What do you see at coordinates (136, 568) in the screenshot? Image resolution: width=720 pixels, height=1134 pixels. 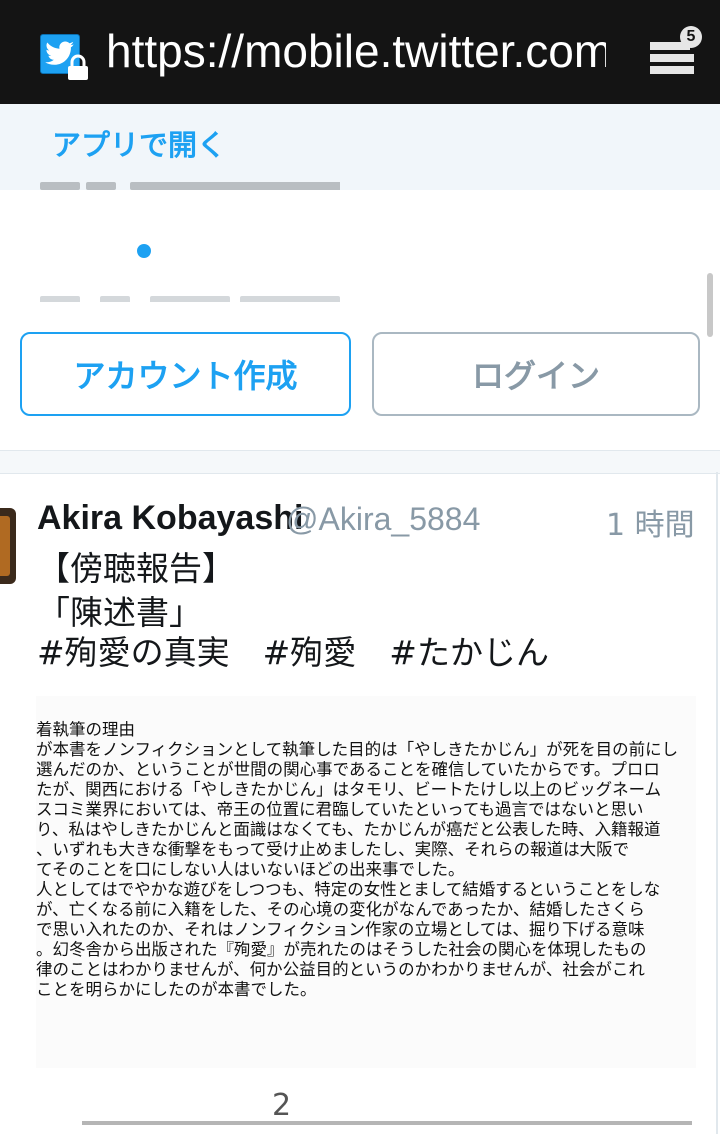 I see `tweet-text-line: 【傍聴報告】` at bounding box center [136, 568].